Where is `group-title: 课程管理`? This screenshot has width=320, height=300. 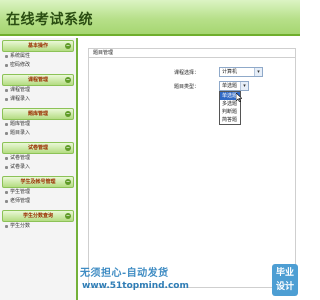 group-title: 课程管理 is located at coordinates (37, 80).